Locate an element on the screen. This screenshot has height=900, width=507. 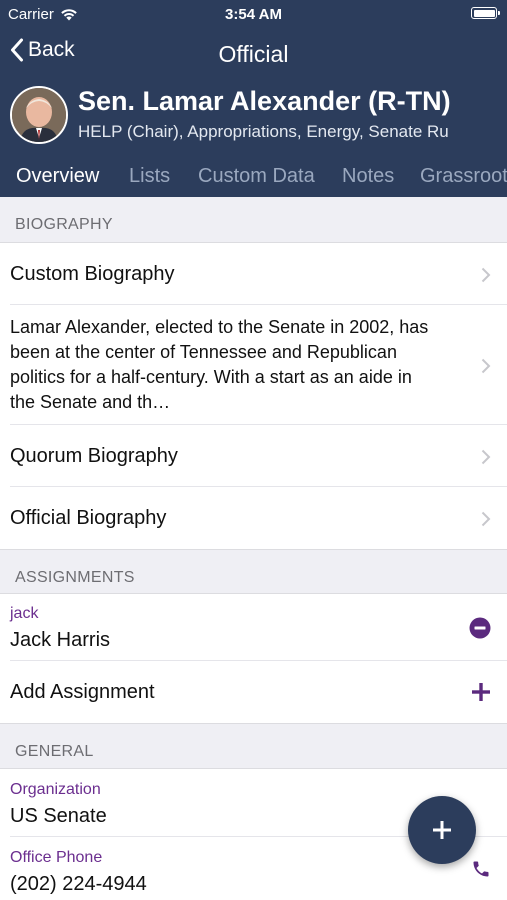
floating-add-button is located at coordinates (442, 830).